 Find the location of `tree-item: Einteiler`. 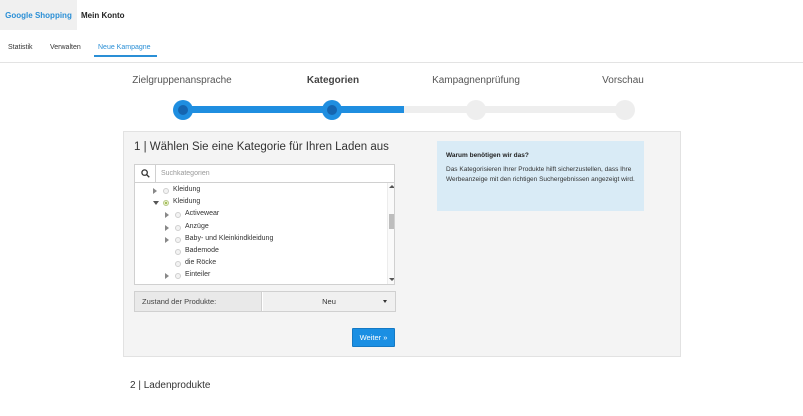

tree-item: Einteiler is located at coordinates (260, 276).